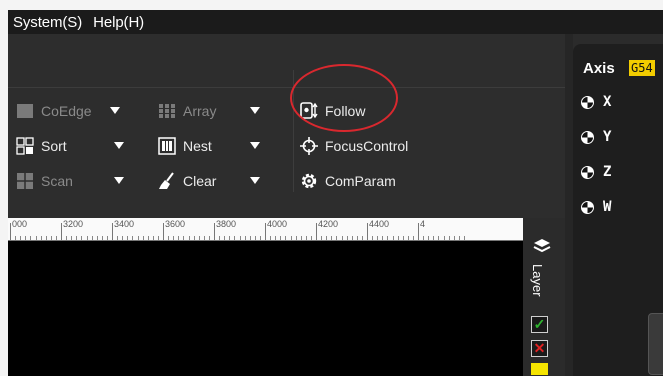 The height and width of the screenshot is (376, 663). Describe the element at coordinates (25, 111) in the screenshot. I see `coedge-icon` at that location.